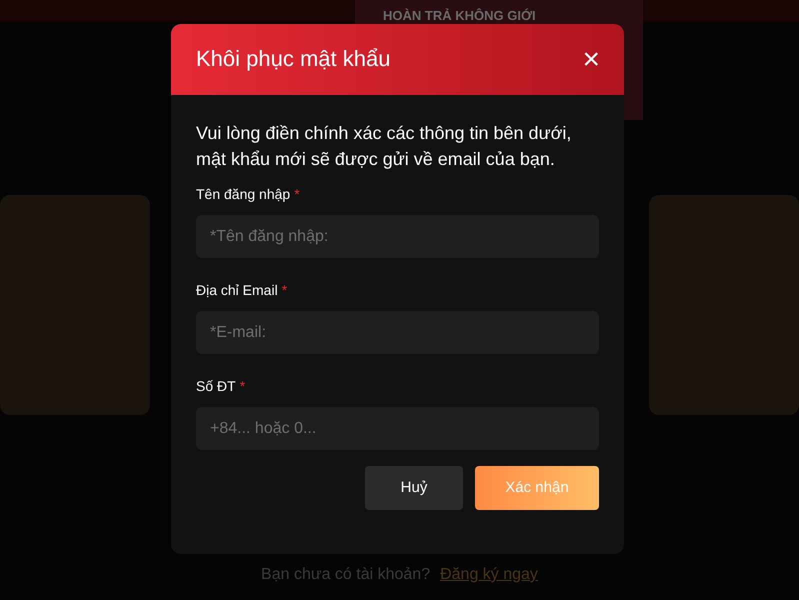 The image size is (799, 600). What do you see at coordinates (216, 386) in the screenshot?
I see `field-label: Số ĐT` at bounding box center [216, 386].